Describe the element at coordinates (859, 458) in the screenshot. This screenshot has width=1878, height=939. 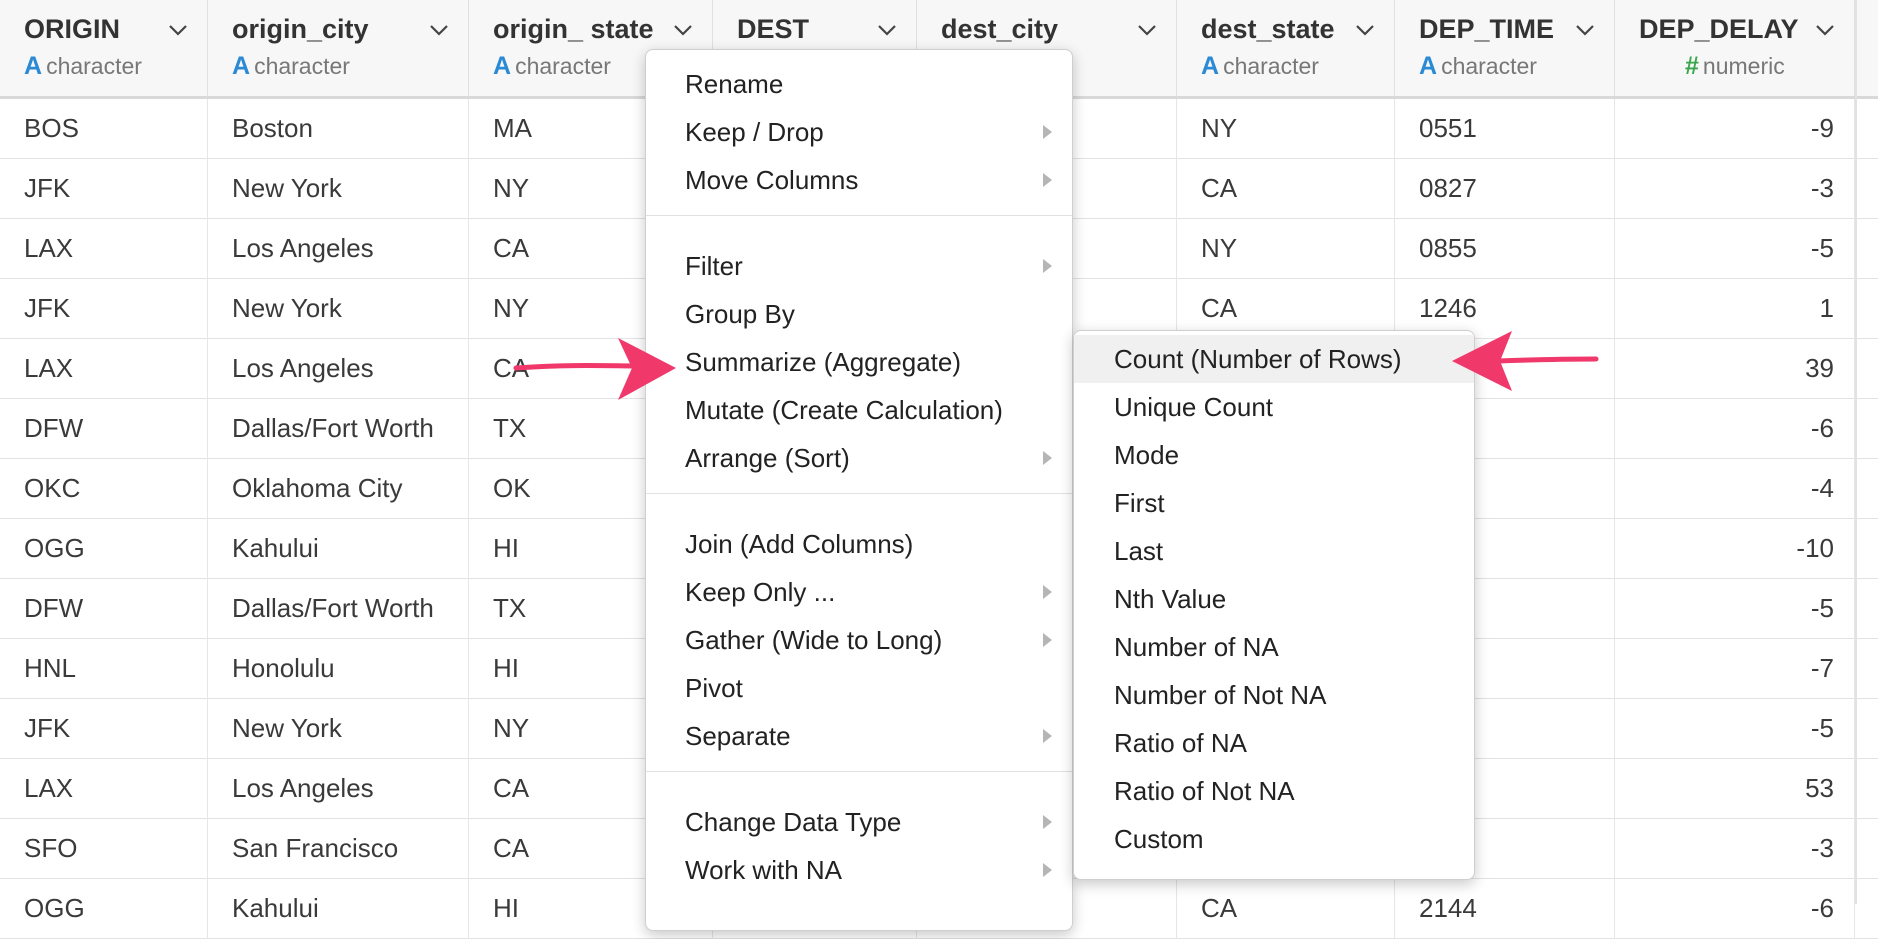
I see `menu-item-arrange-sort: Arrange (Sort)` at that location.